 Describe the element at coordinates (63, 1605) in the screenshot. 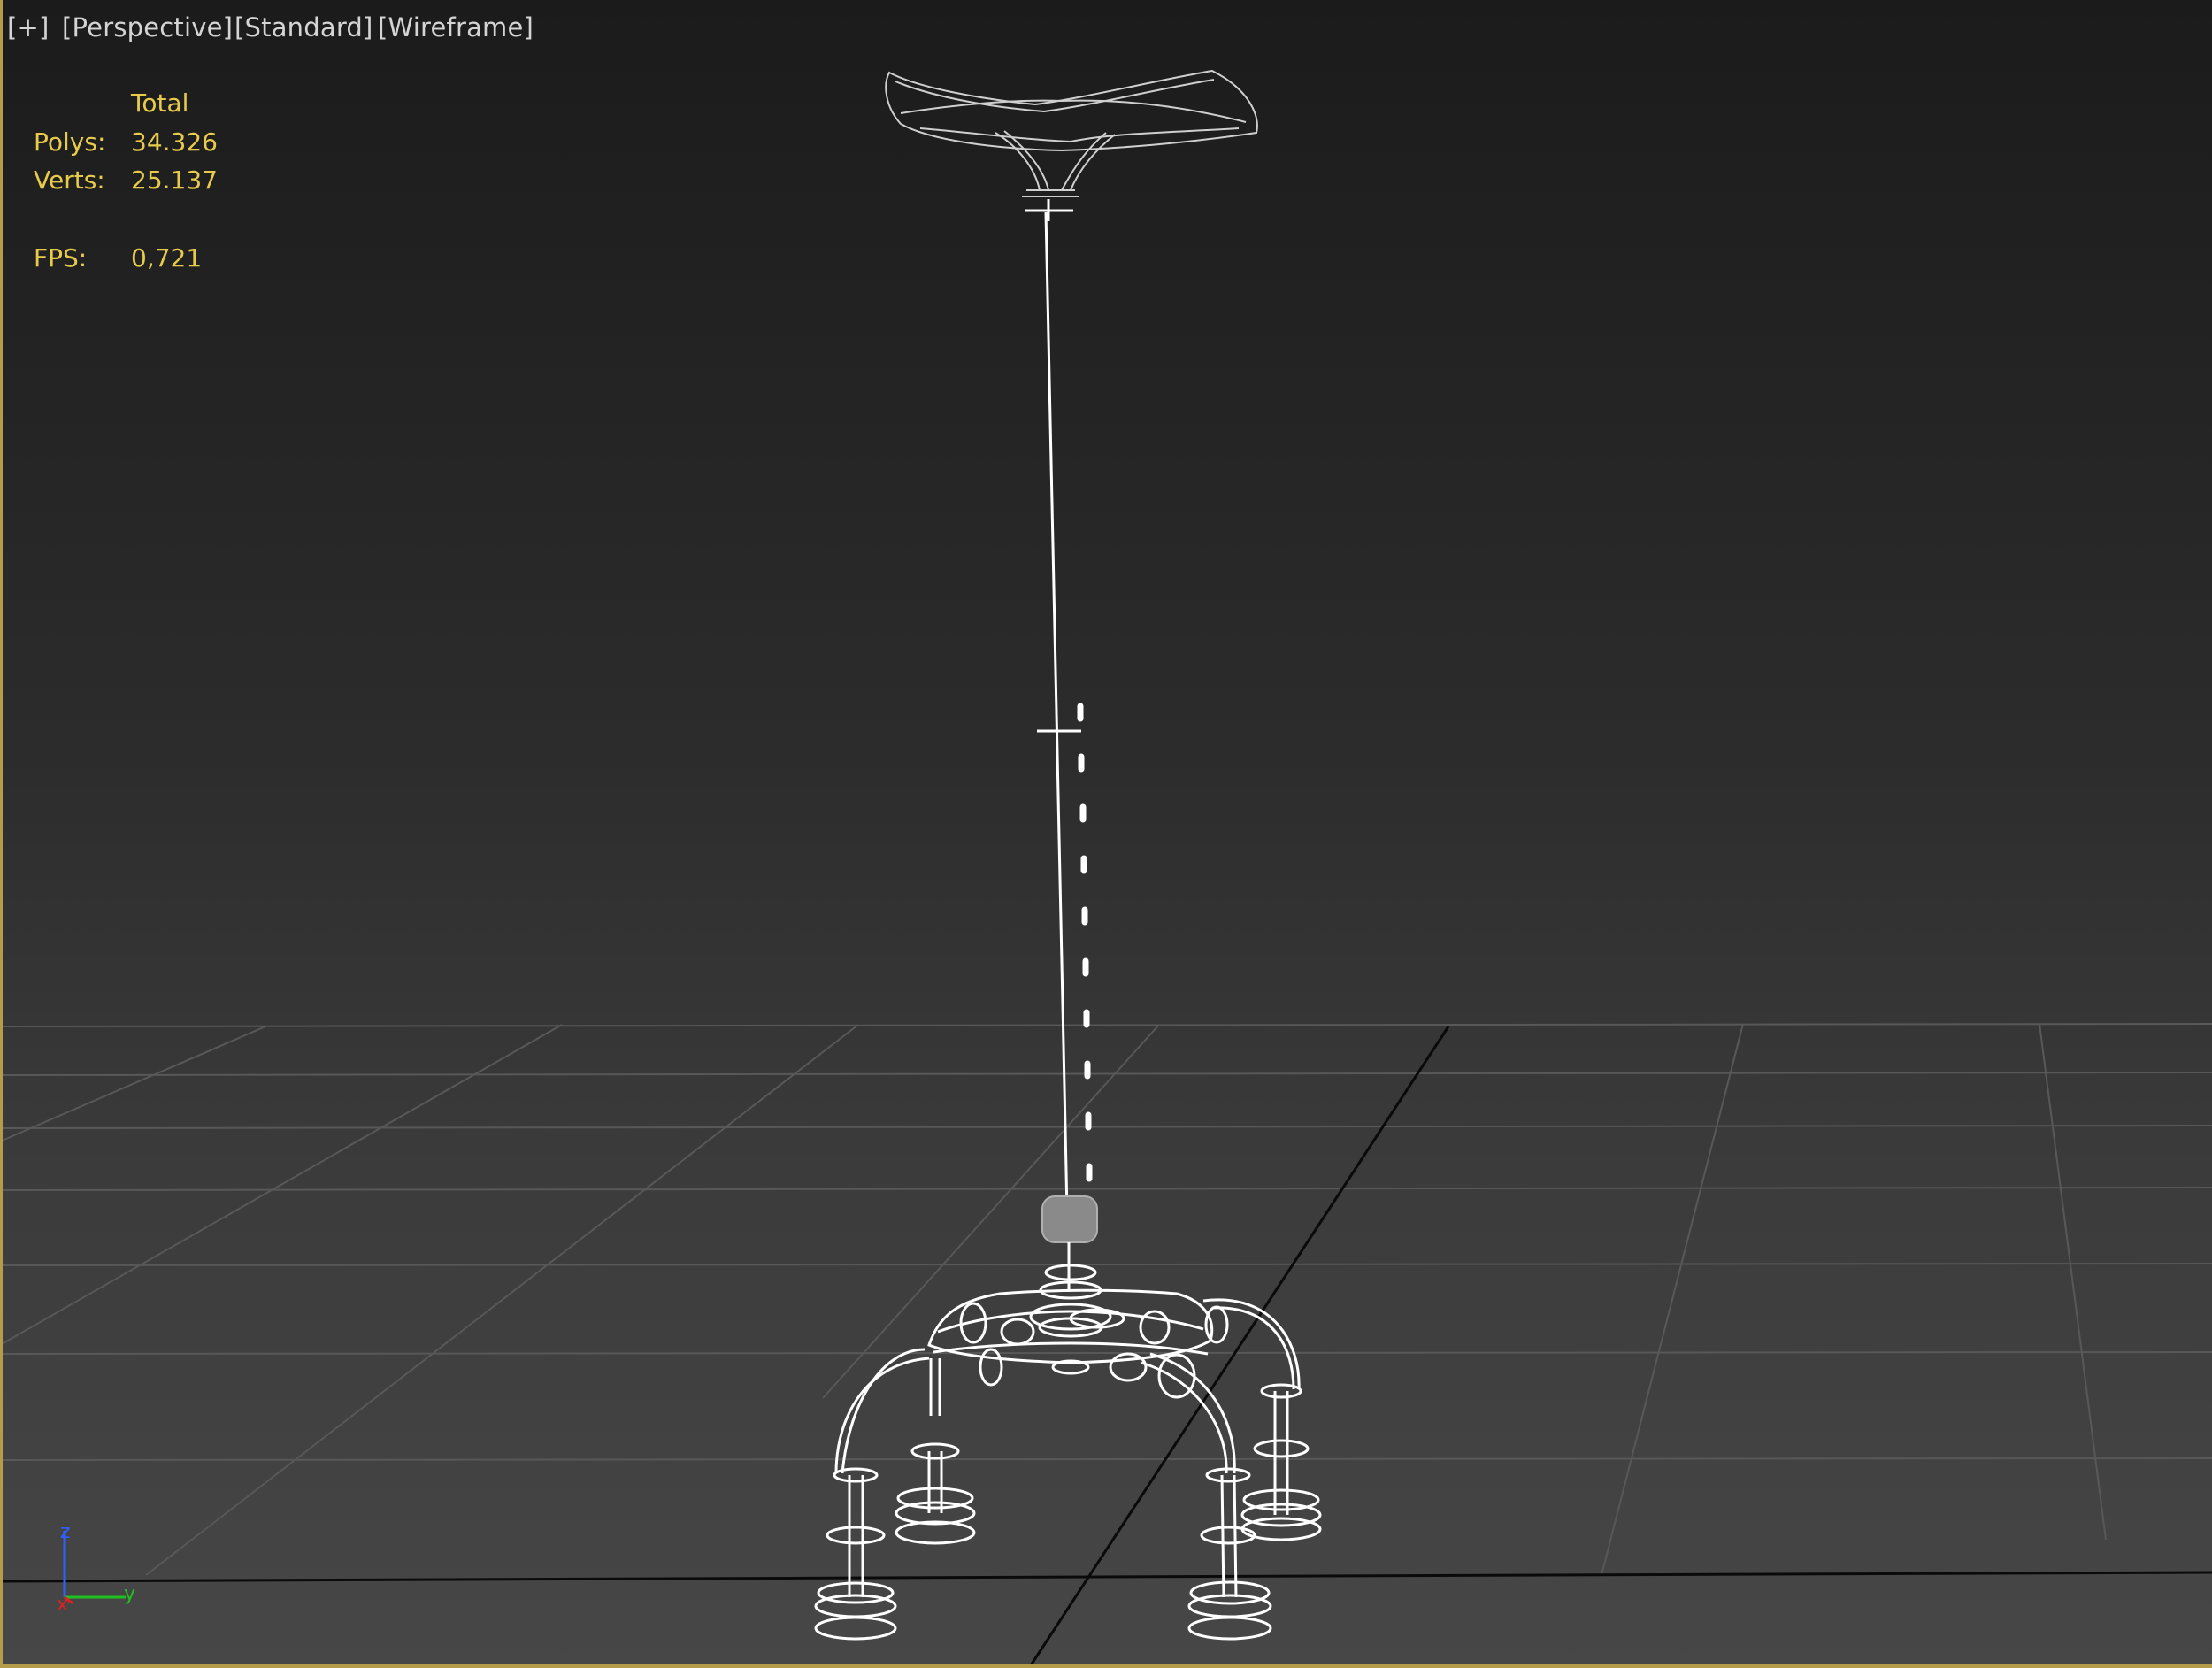

I see `axis-x-label: x` at that location.